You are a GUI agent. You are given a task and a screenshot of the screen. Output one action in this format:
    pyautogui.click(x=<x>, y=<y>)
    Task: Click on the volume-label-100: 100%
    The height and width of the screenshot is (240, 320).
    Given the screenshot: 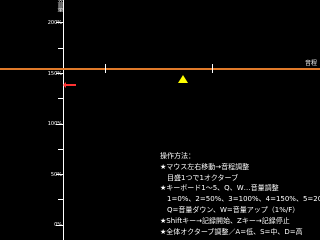 What is the action you would take?
    pyautogui.click(x=54, y=124)
    